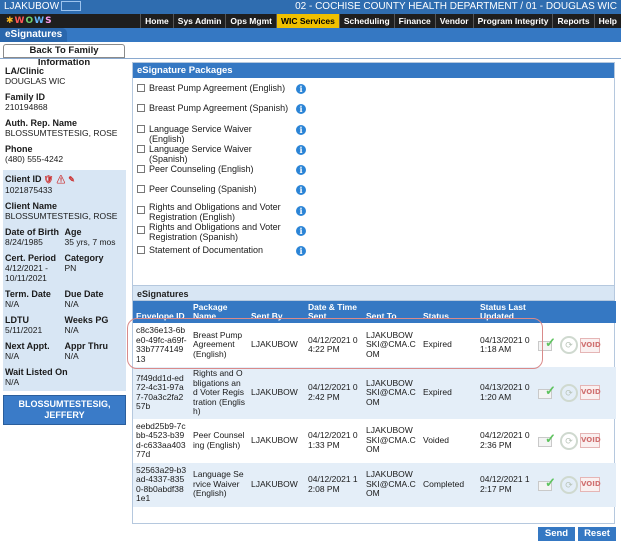 This screenshot has height=545, width=621. I want to click on package-label: Peer Counseling (Spanish), so click(203, 189).